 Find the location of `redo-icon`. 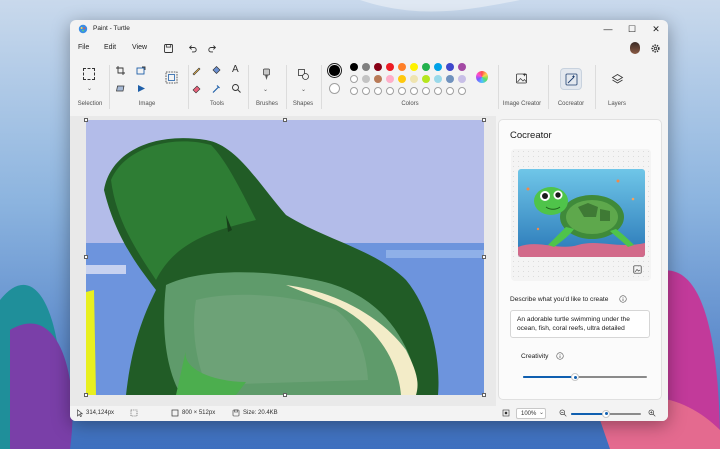

redo-icon is located at coordinates (212, 48).